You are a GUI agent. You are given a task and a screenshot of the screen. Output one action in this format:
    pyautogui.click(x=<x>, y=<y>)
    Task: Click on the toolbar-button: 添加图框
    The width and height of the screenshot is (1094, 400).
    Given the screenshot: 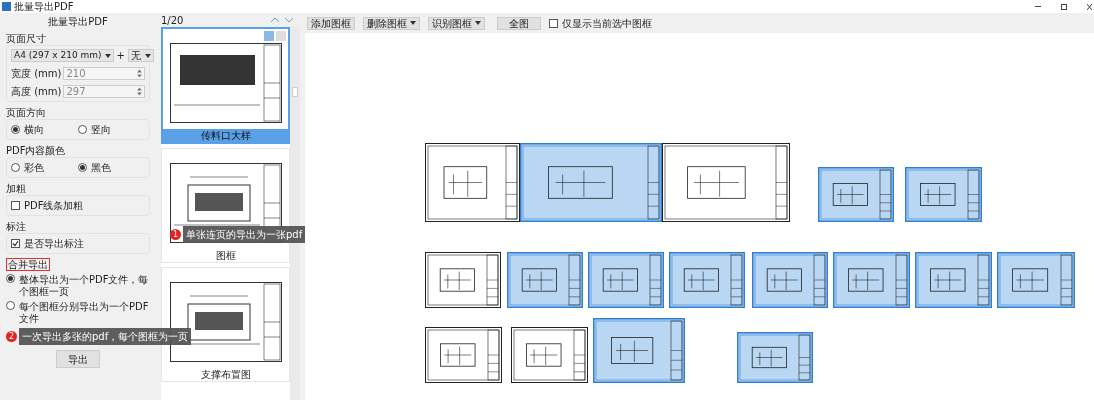 What is the action you would take?
    pyautogui.click(x=331, y=23)
    